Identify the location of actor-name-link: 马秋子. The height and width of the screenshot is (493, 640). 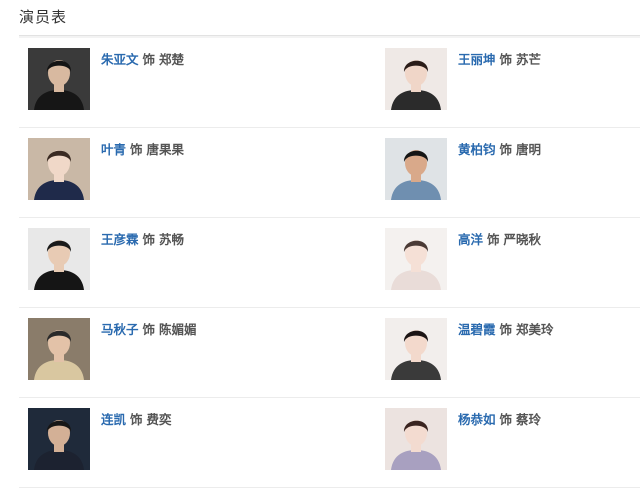
(120, 329).